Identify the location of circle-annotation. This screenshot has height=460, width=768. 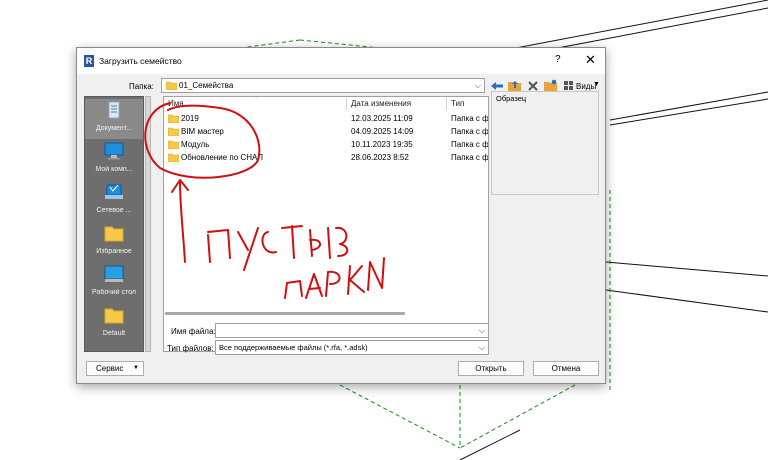
(202, 140).